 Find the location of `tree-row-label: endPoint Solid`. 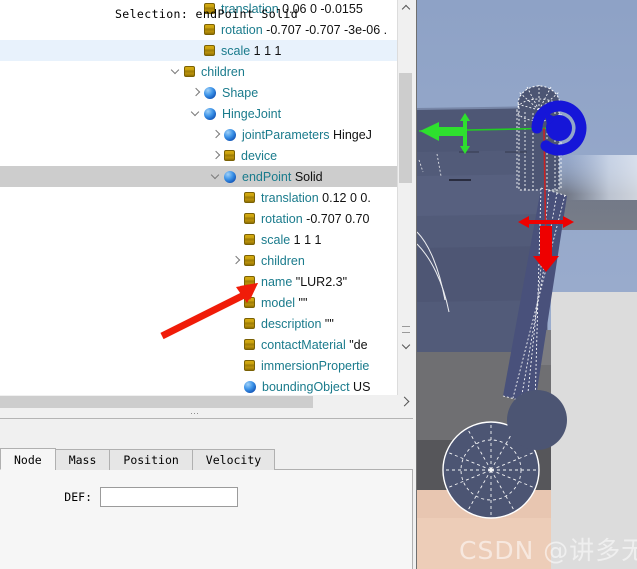

tree-row-label: endPoint Solid is located at coordinates (282, 176).